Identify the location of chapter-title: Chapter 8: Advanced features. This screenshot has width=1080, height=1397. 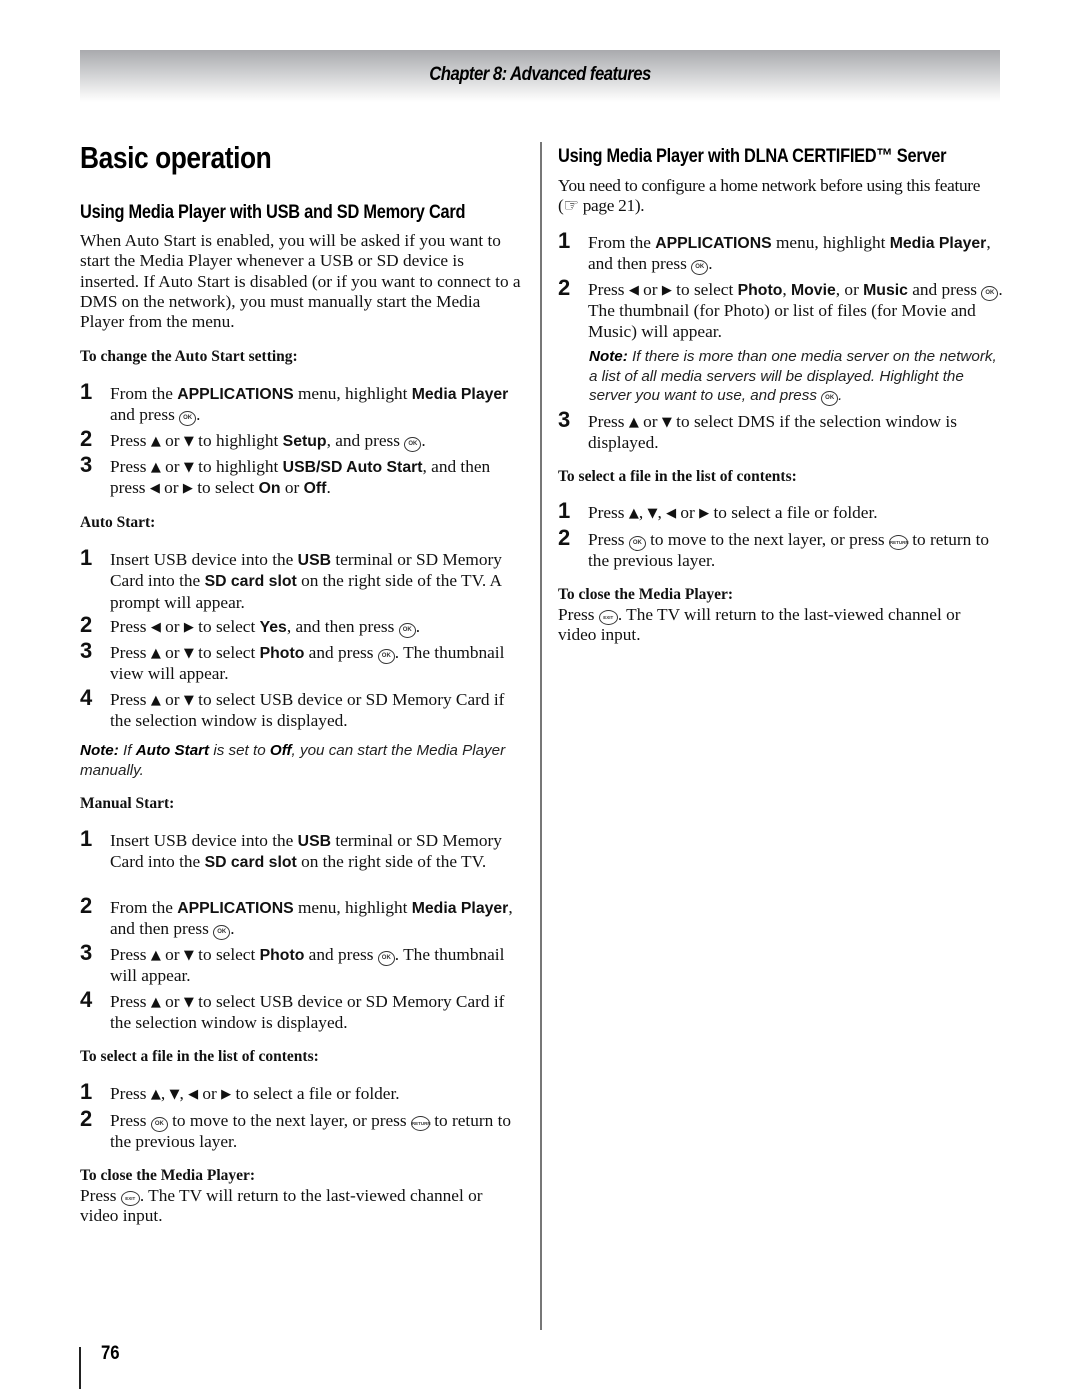
(540, 74).